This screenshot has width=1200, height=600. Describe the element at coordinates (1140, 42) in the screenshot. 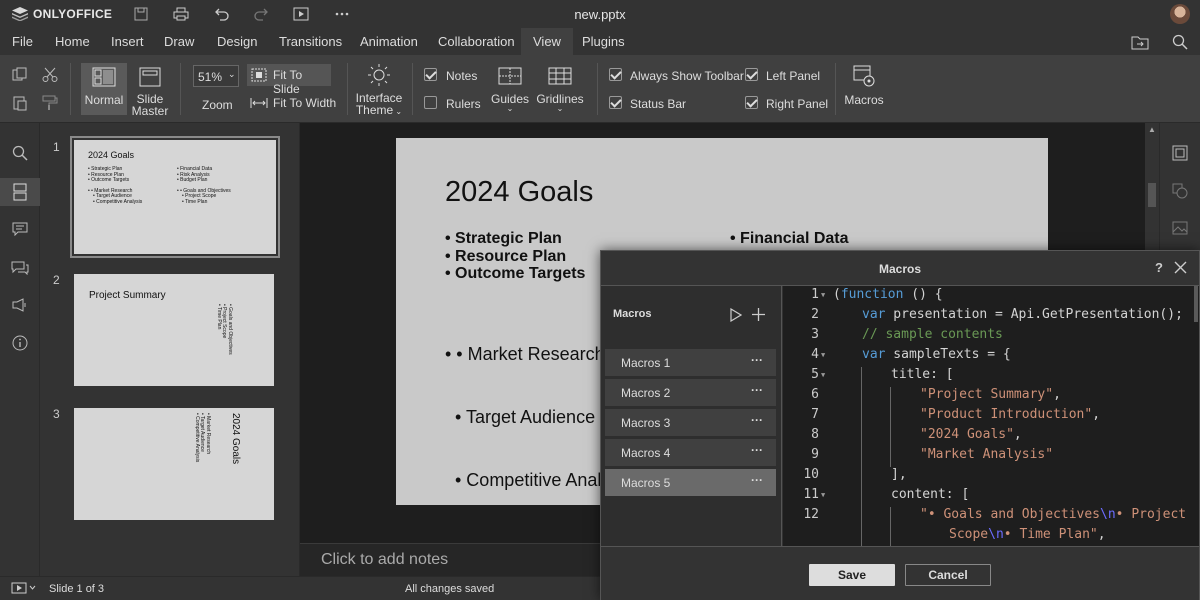

I see `open-file-location-icon` at that location.